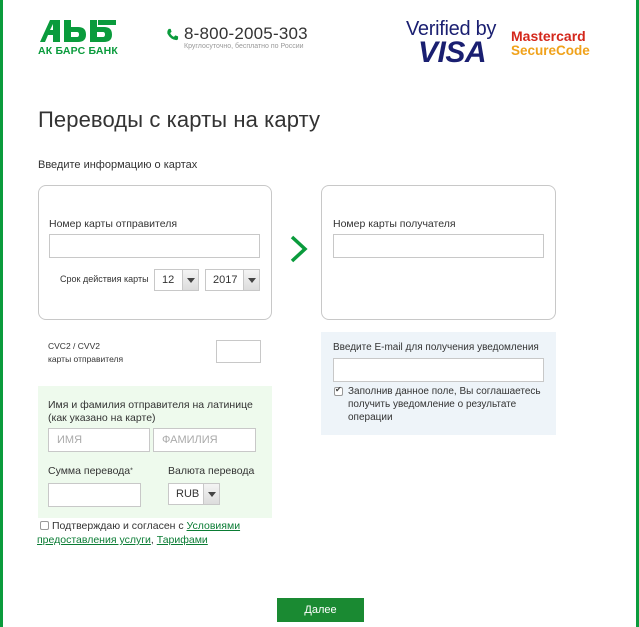 The width and height of the screenshot is (639, 627). Describe the element at coordinates (438, 370) in the screenshot. I see `email-input` at that location.